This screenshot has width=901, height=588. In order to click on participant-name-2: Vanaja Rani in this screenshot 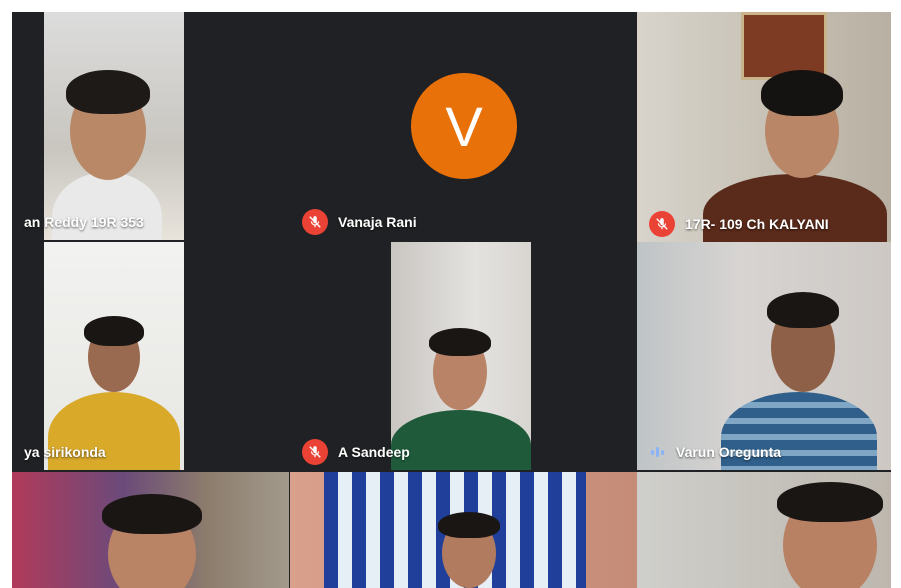, I will do `click(358, 222)`.